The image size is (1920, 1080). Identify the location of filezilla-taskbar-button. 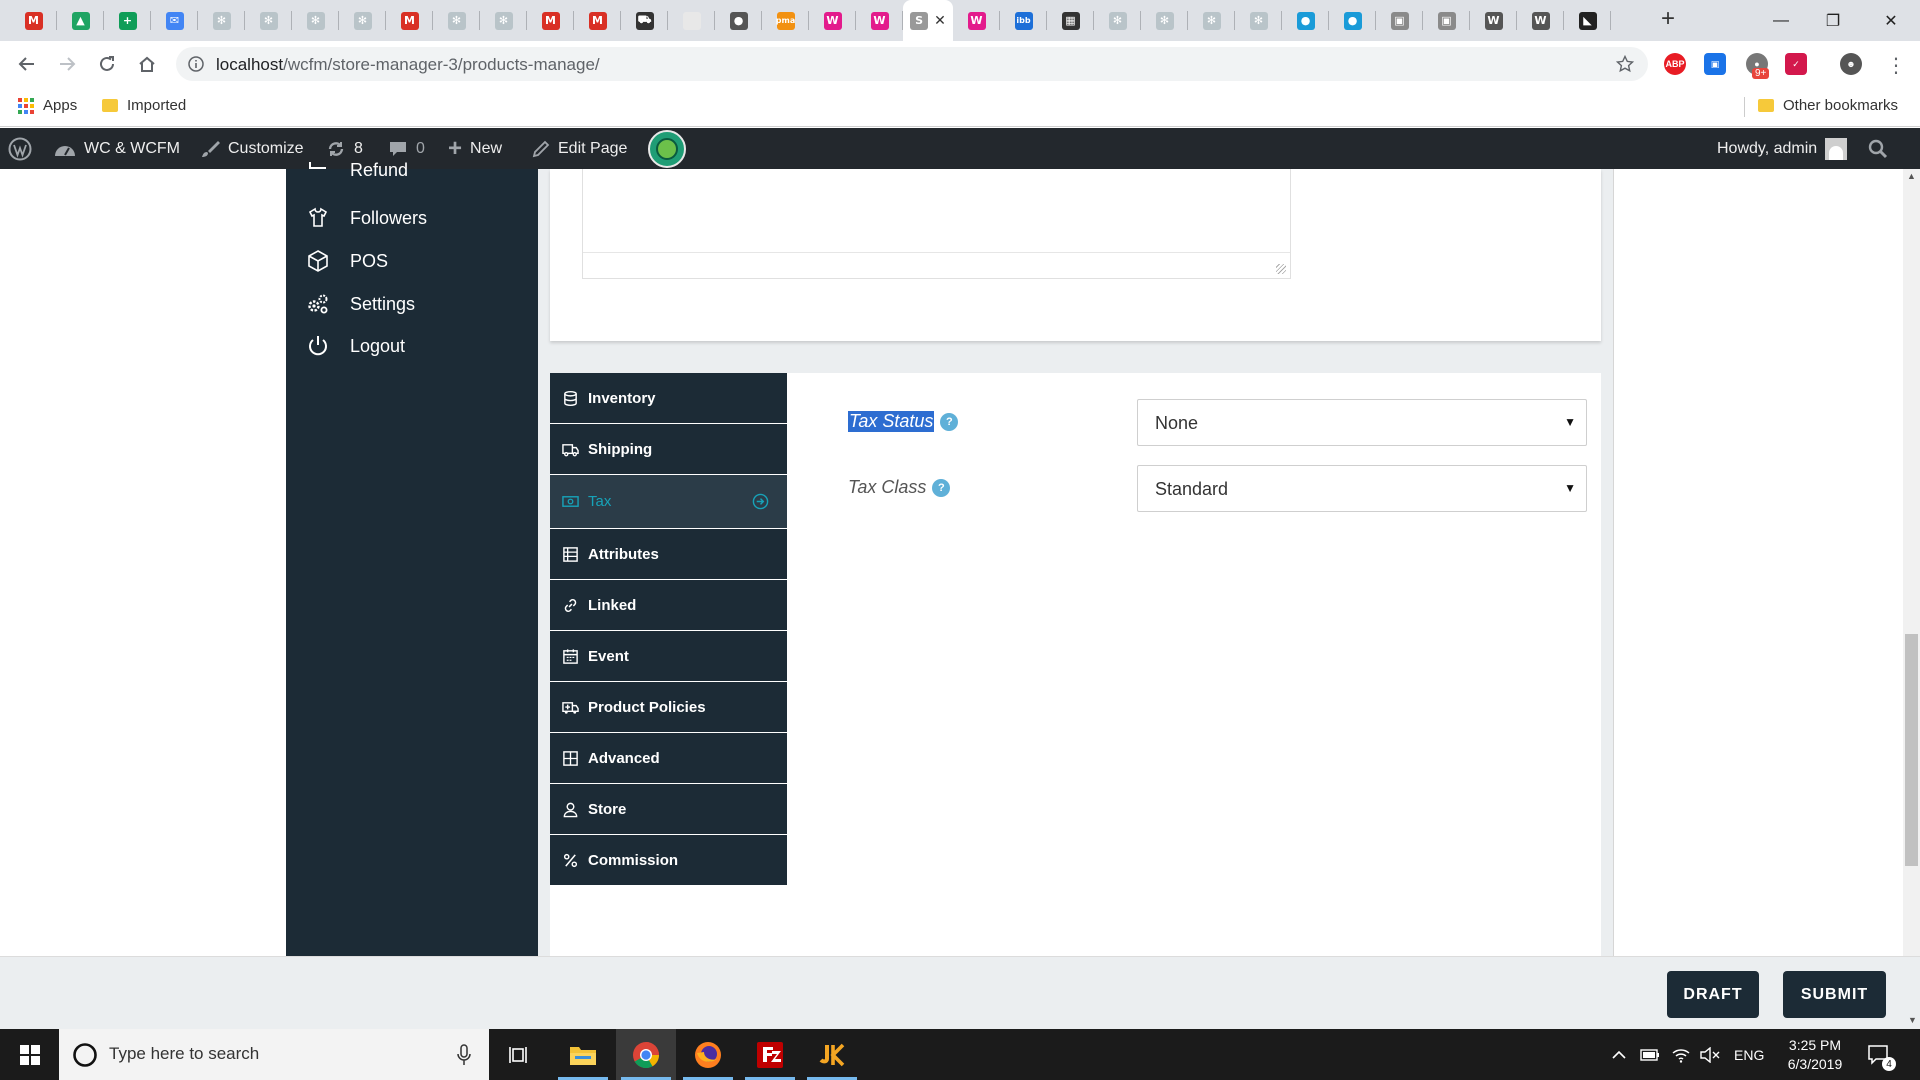
(770, 1054).